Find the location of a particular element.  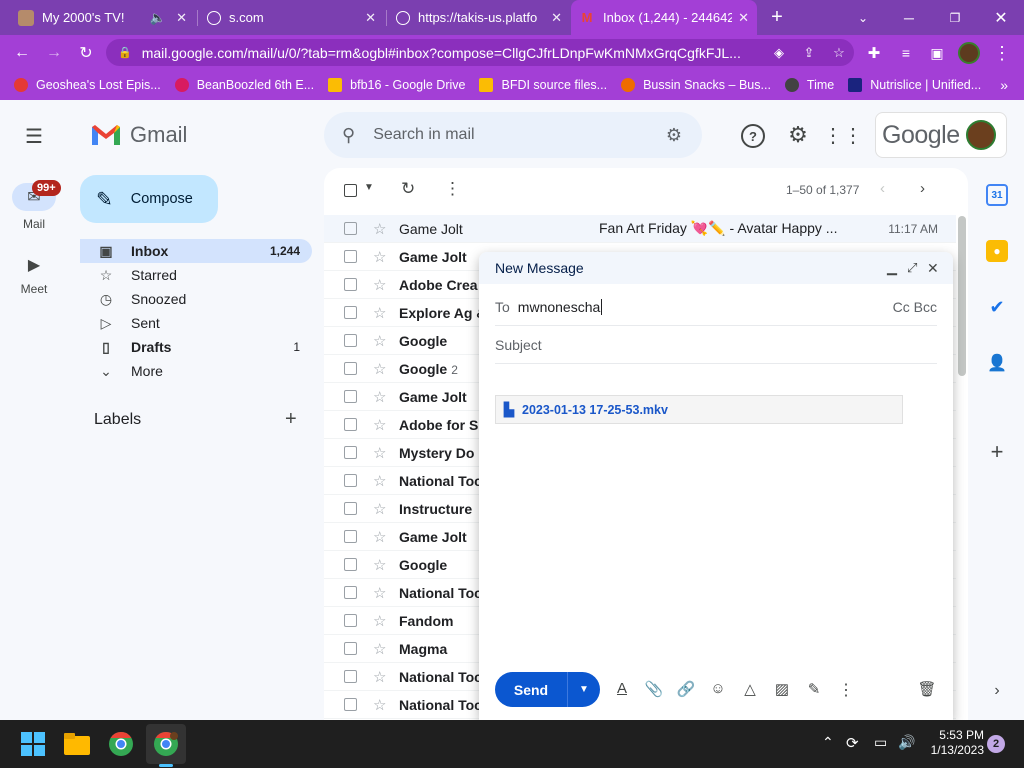

main-menu-icon: ☰ is located at coordinates (34, 136).